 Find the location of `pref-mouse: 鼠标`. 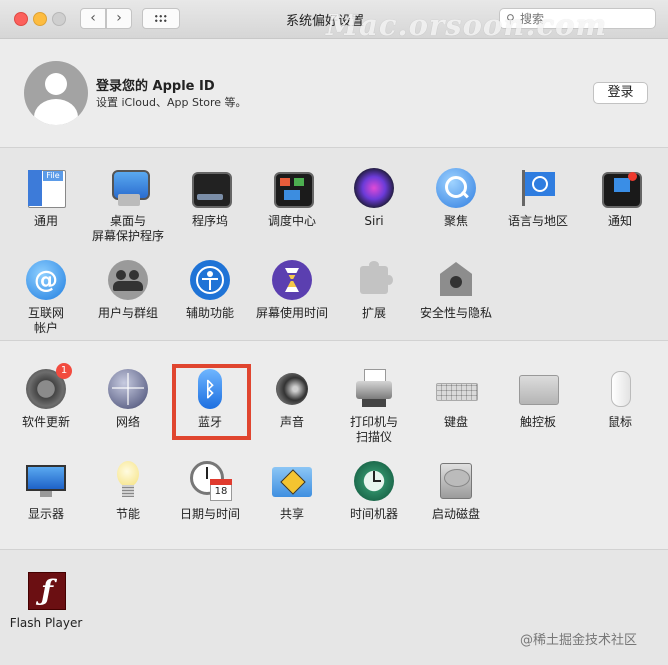

pref-mouse: 鼠标 is located at coordinates (620, 399).